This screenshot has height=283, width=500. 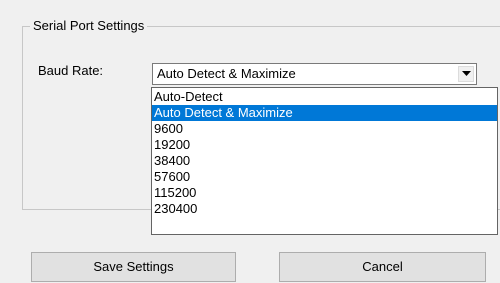 I want to click on option-57600: 57600, so click(x=324, y=177).